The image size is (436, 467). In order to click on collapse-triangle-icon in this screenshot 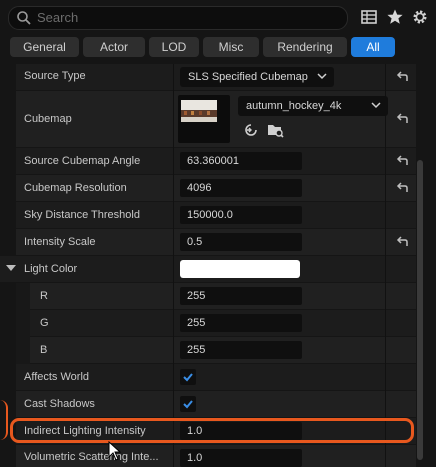, I will do `click(11, 268)`.